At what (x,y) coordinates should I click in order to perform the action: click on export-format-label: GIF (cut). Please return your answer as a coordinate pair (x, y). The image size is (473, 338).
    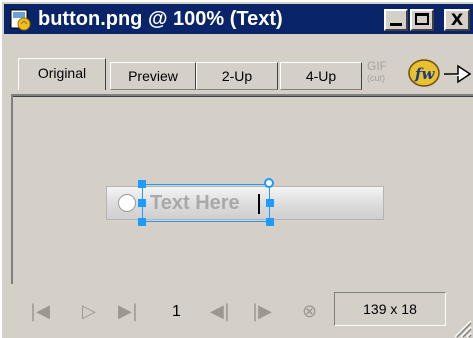
    Looking at the image, I should click on (387, 72).